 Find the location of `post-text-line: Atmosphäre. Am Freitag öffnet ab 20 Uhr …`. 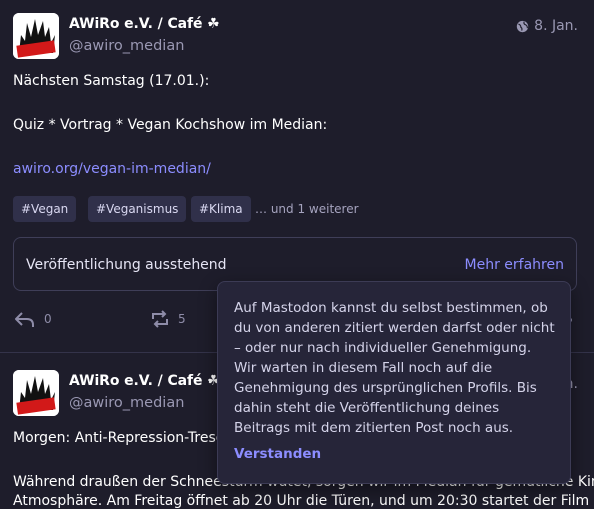

post-text-line: Atmosphäre. Am Freitag öffnet ab 20 Uhr … is located at coordinates (301, 501).